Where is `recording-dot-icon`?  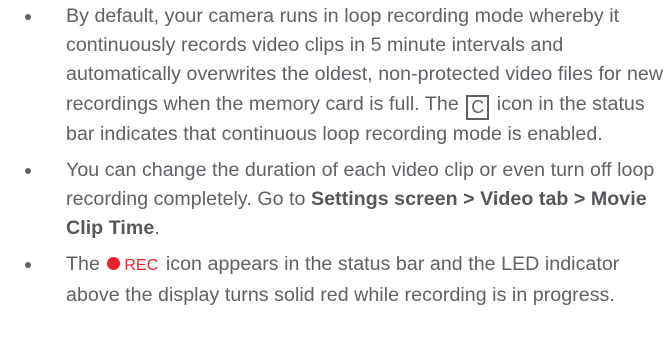
recording-dot-icon is located at coordinates (114, 264).